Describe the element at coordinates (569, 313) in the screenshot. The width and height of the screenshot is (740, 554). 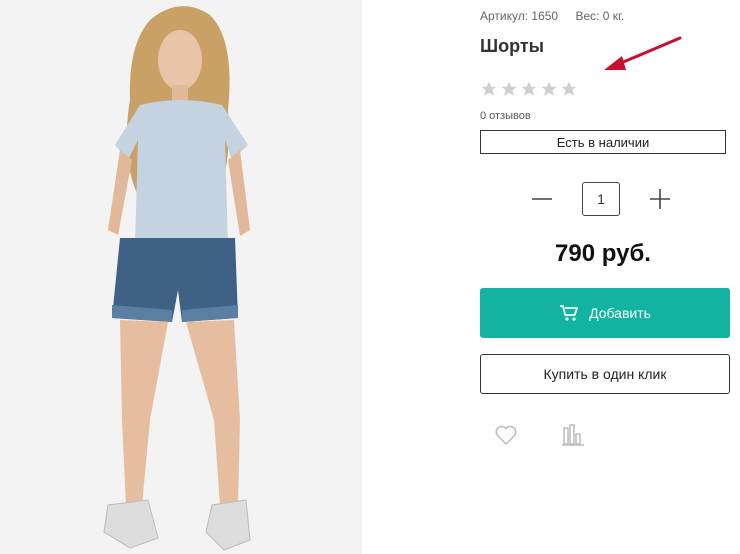
I see `cart-icon` at that location.